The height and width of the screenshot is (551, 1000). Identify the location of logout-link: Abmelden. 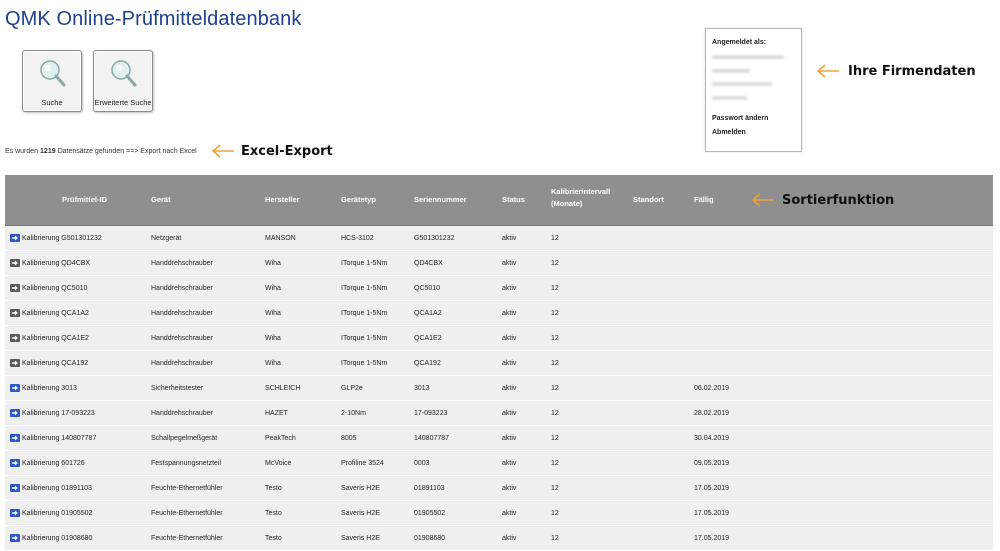
(729, 132).